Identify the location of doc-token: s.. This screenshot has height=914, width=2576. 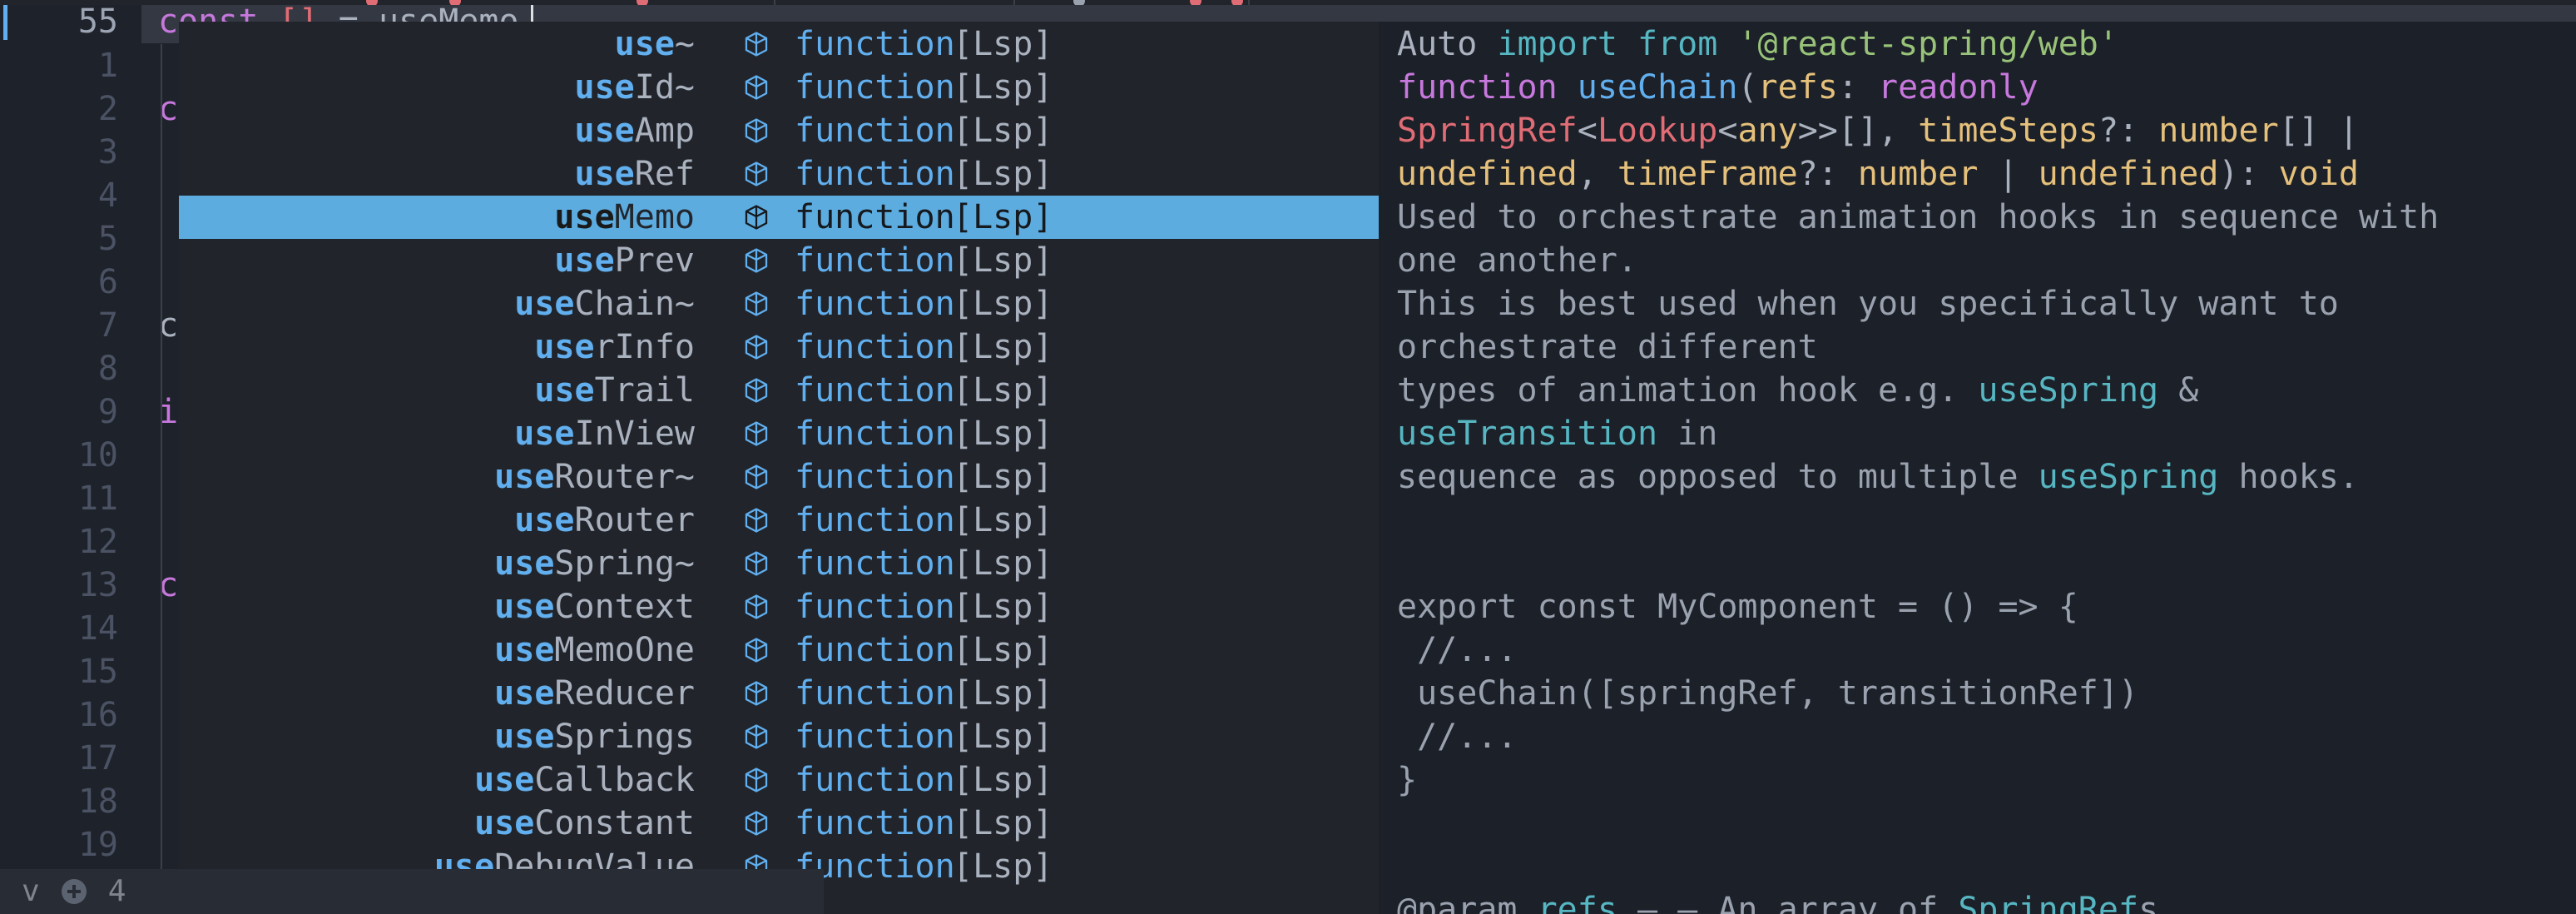
(2158, 902).